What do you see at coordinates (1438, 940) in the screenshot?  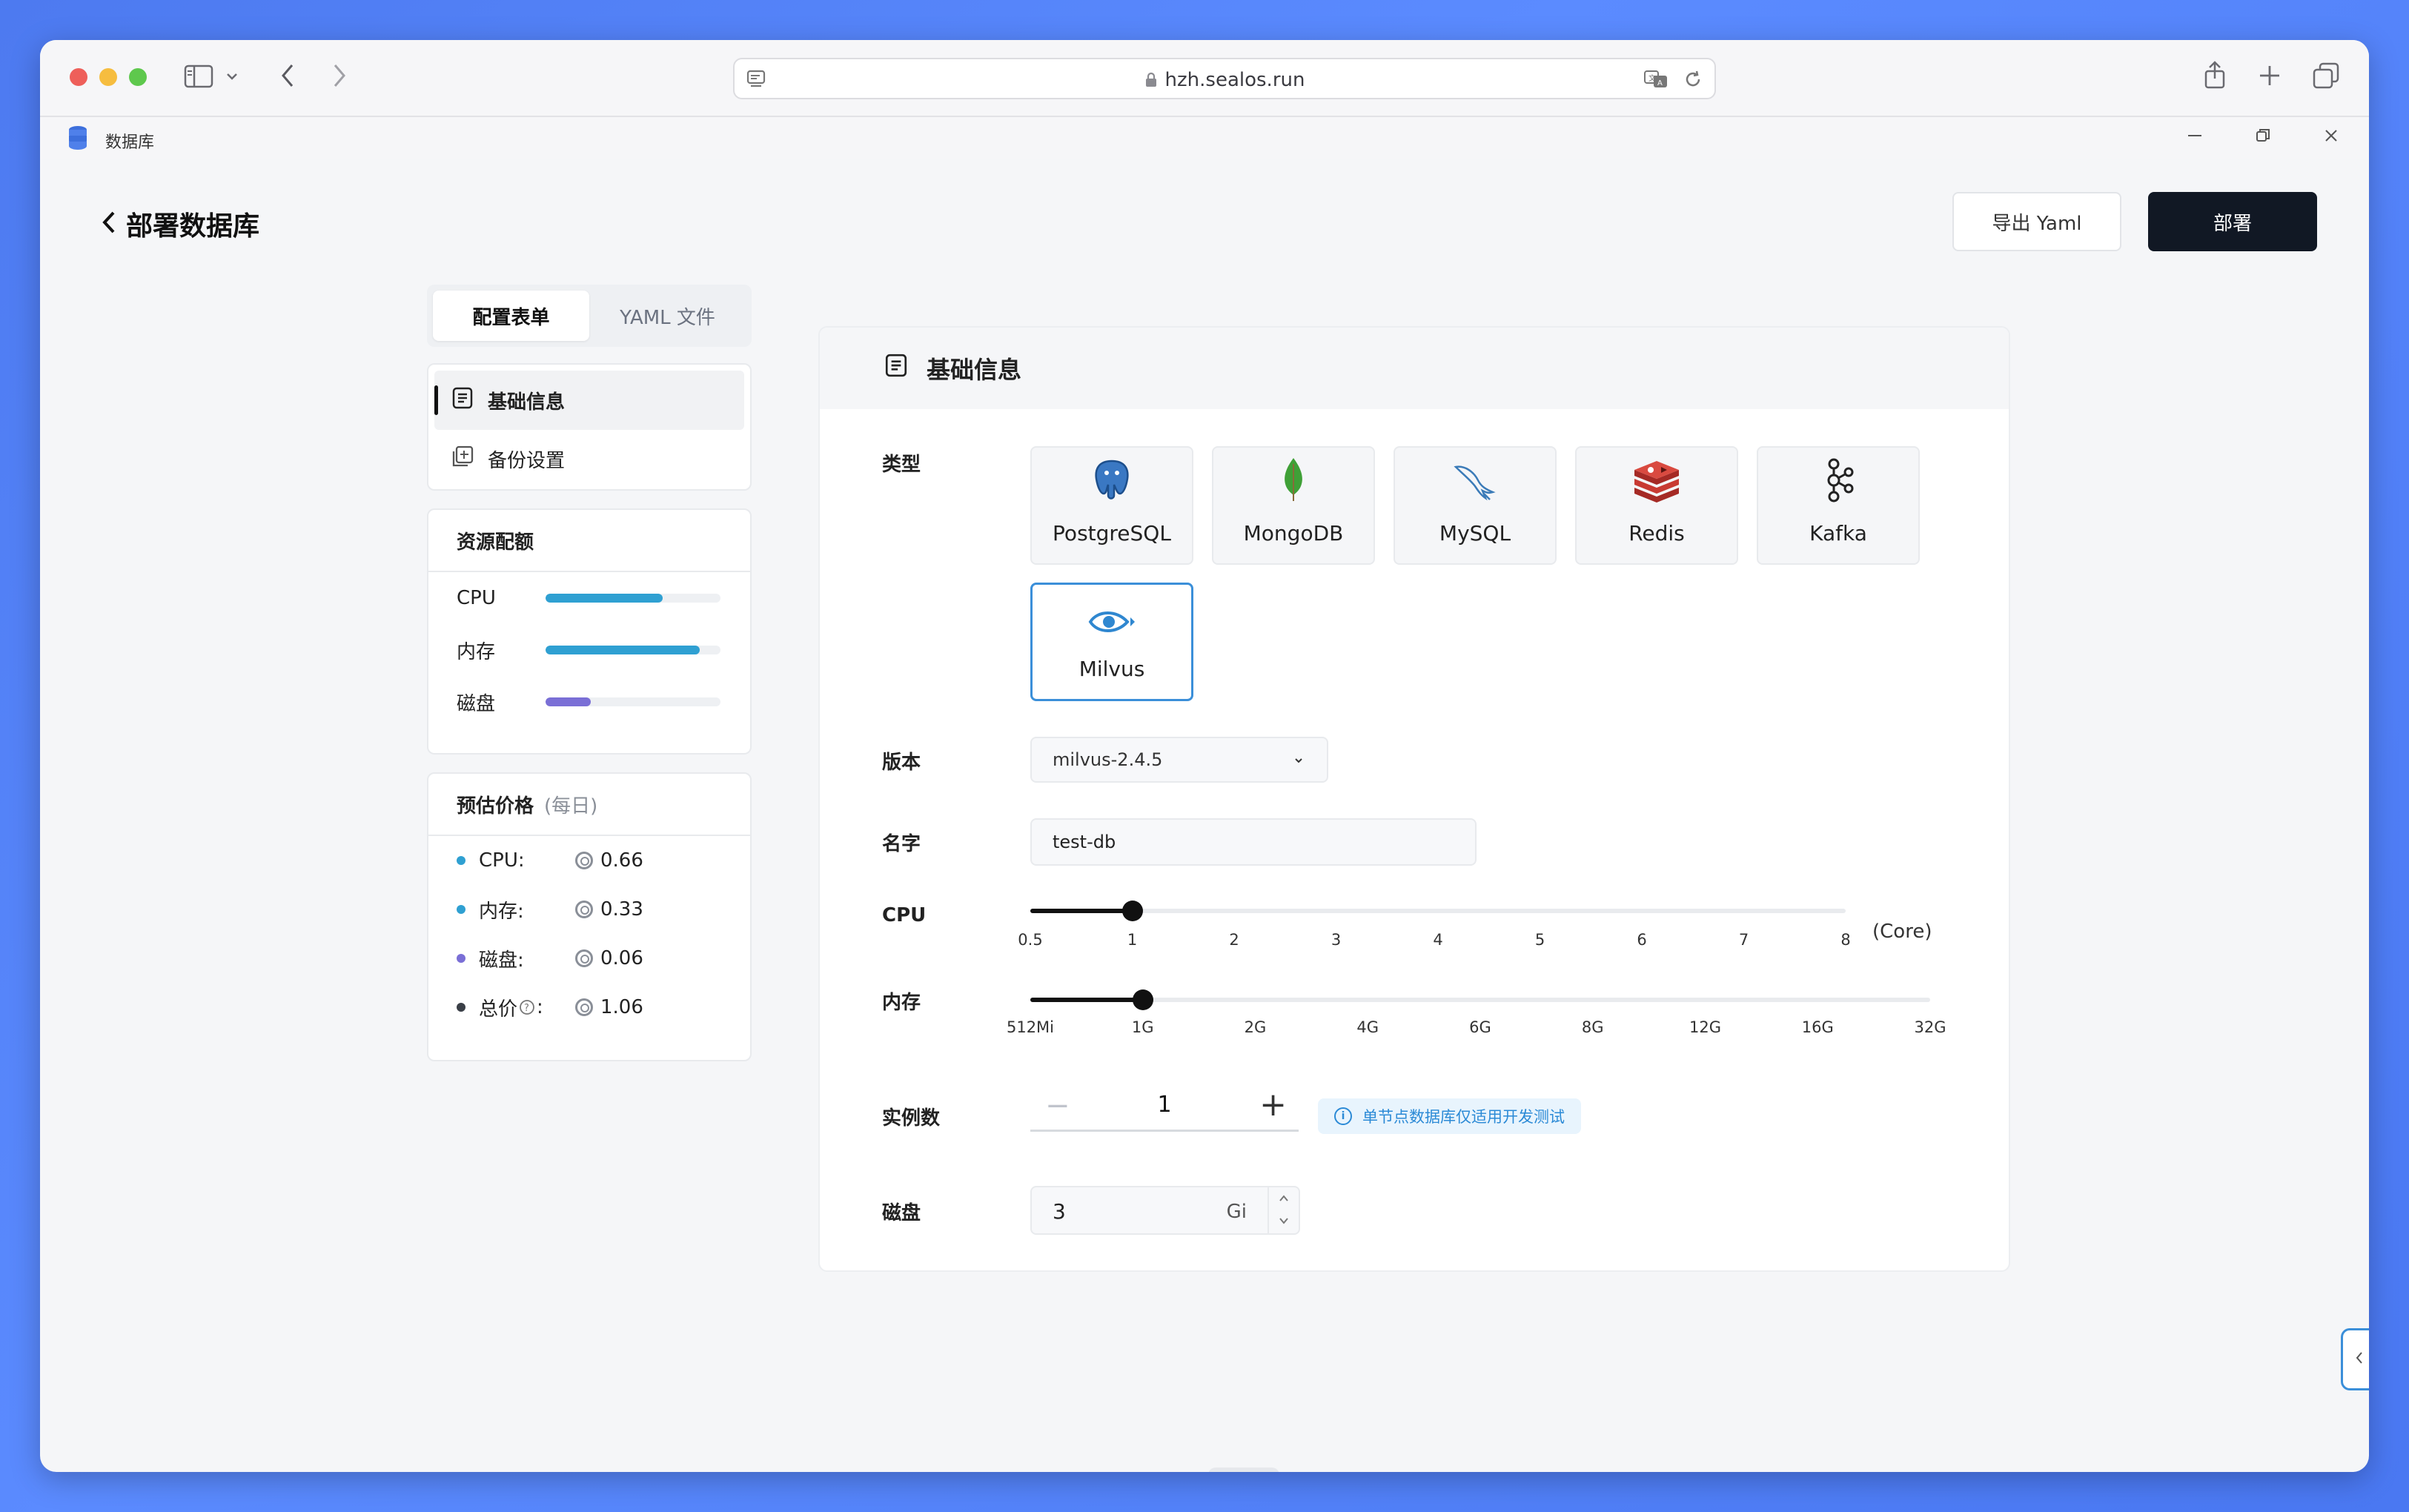 I see `cpu-tick: 4` at bounding box center [1438, 940].